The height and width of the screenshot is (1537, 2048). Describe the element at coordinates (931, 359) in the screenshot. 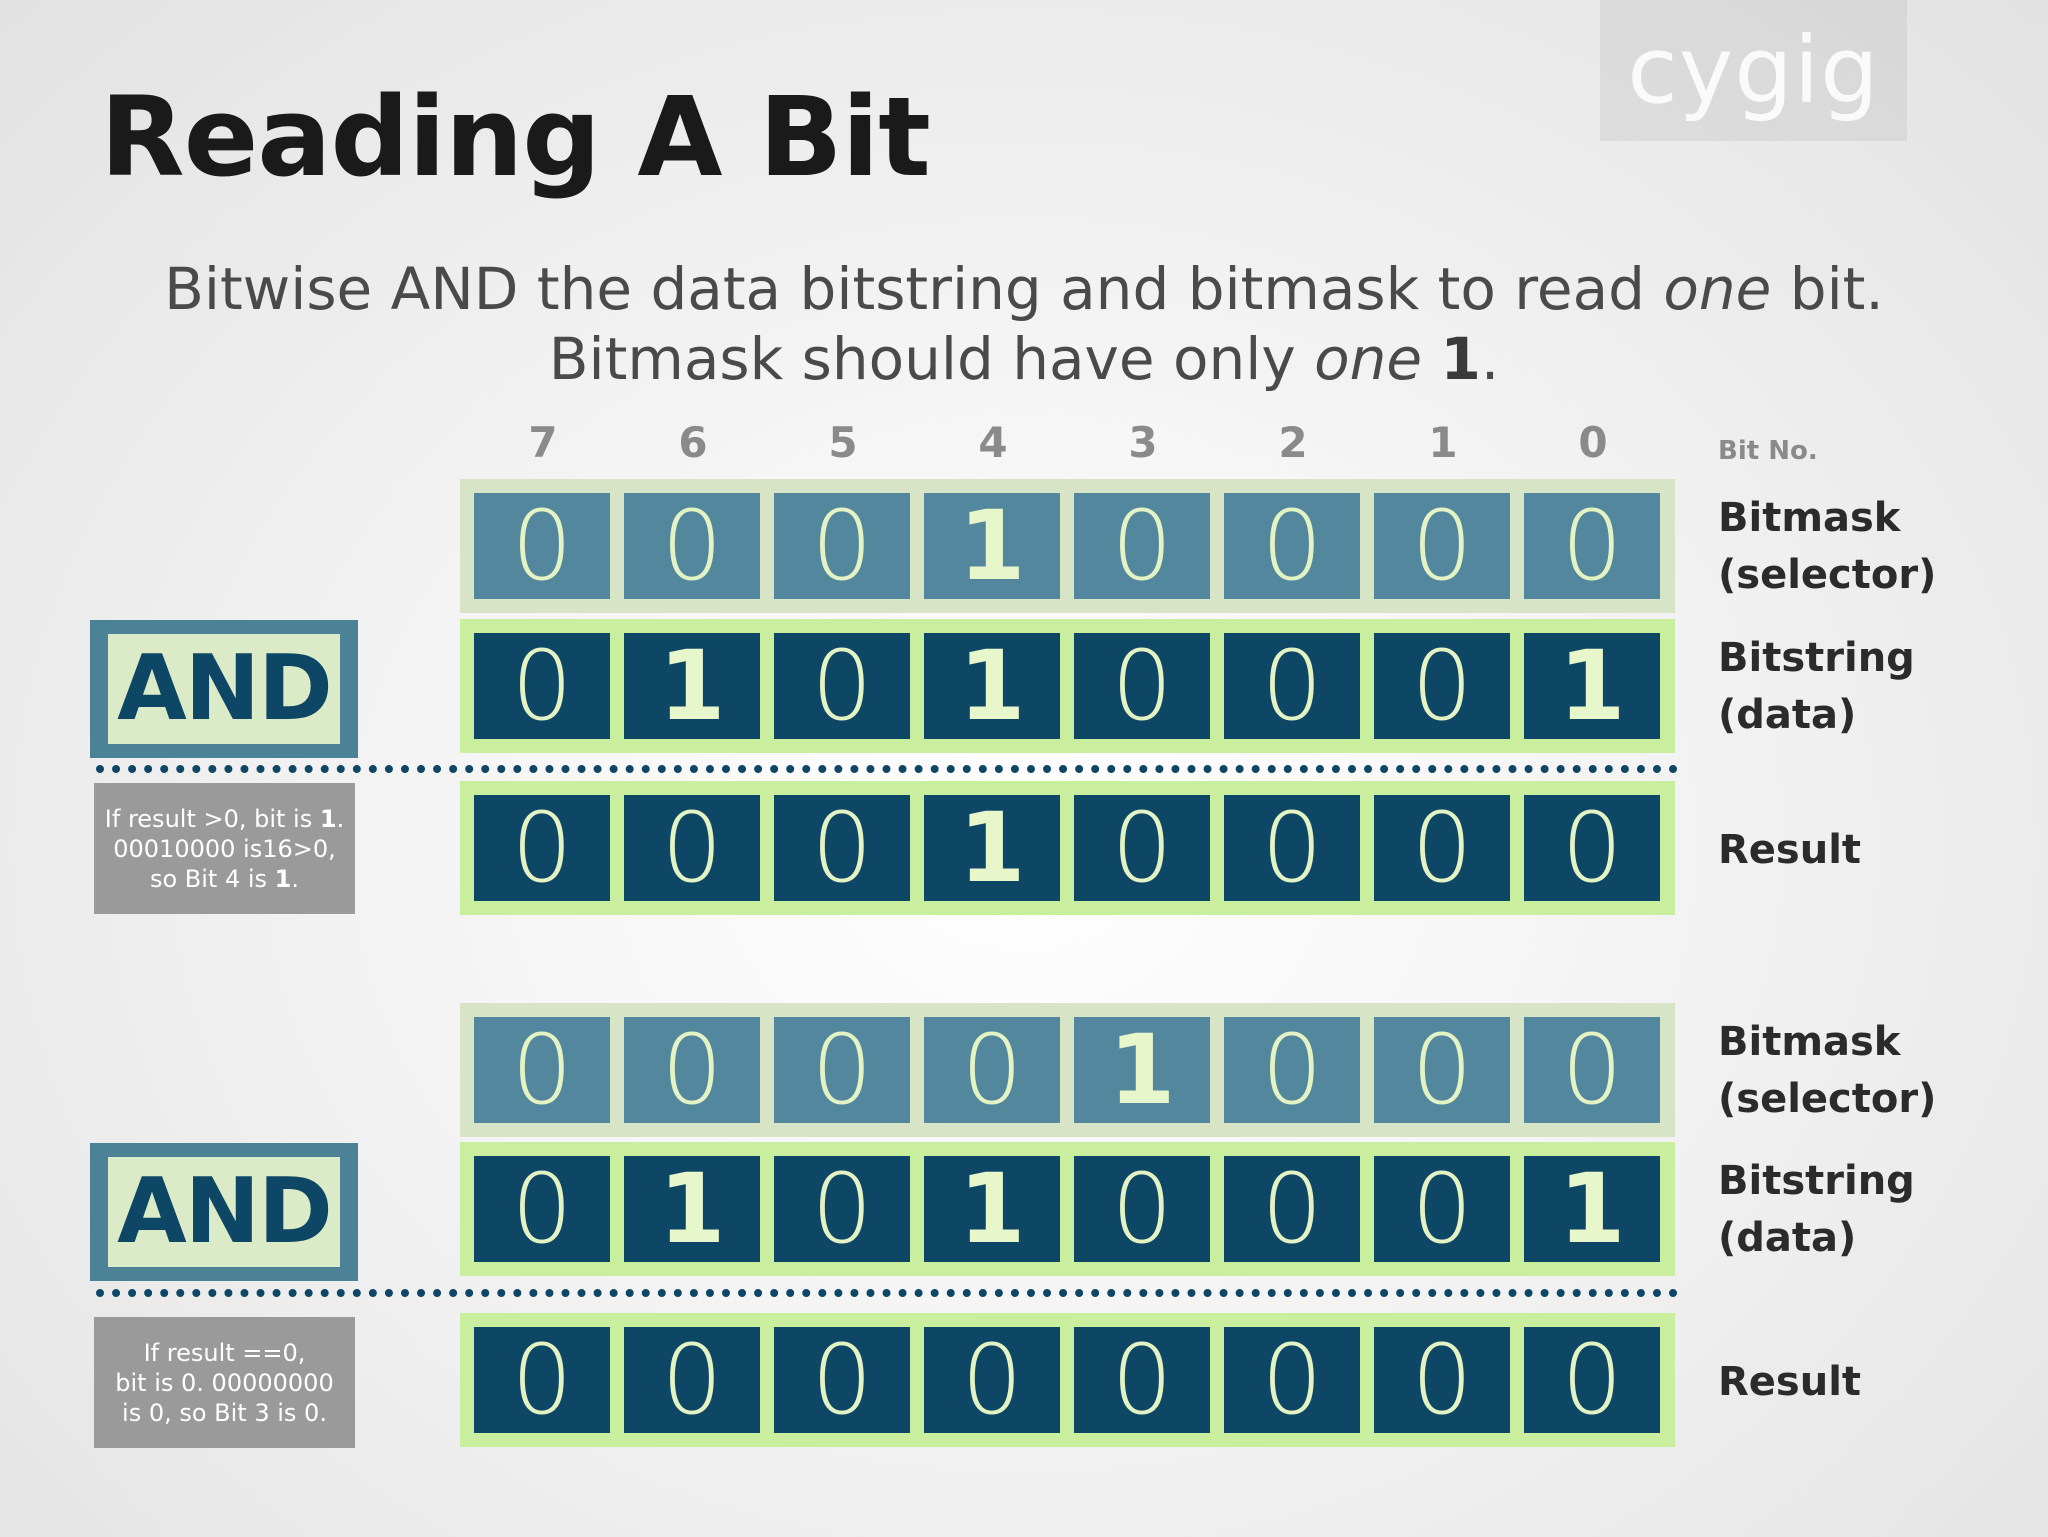

I see `subtitle-text: Bitmask should have only` at that location.